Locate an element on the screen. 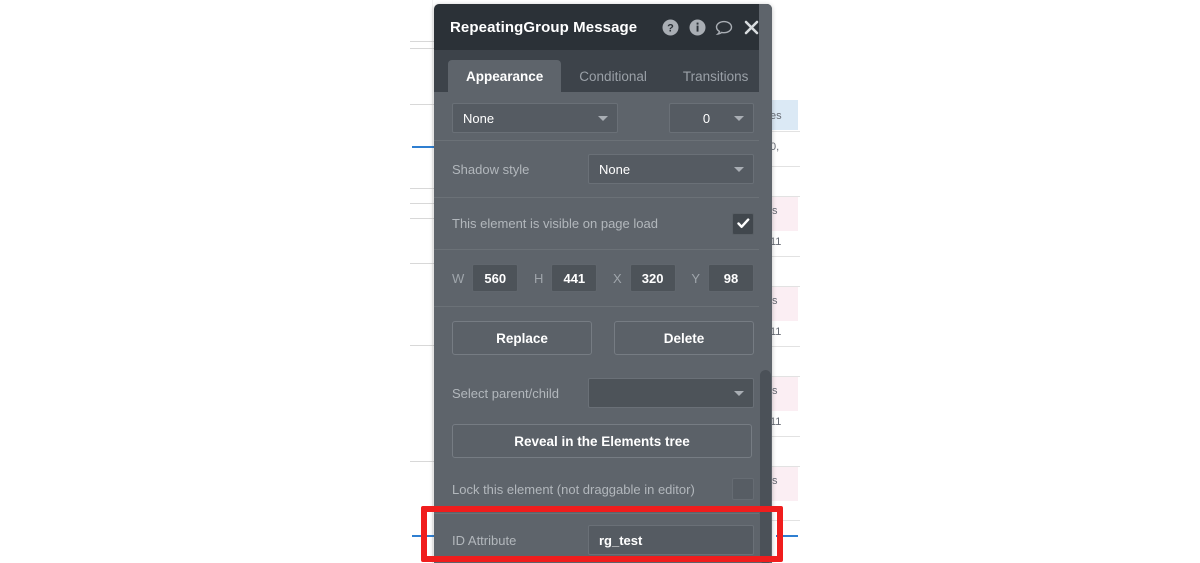 Image resolution: width=1200 pixels, height=563 pixels. visible-on-load-checkbox is located at coordinates (743, 223).